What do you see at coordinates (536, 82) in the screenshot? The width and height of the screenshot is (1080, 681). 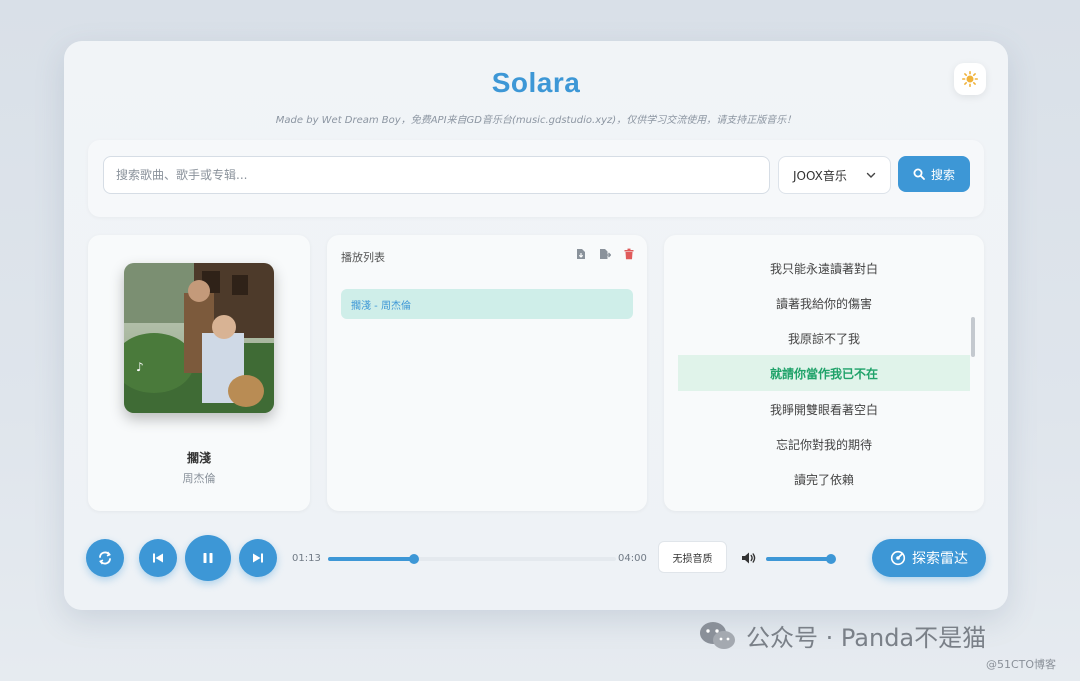 I see `app-title: Solara` at bounding box center [536, 82].